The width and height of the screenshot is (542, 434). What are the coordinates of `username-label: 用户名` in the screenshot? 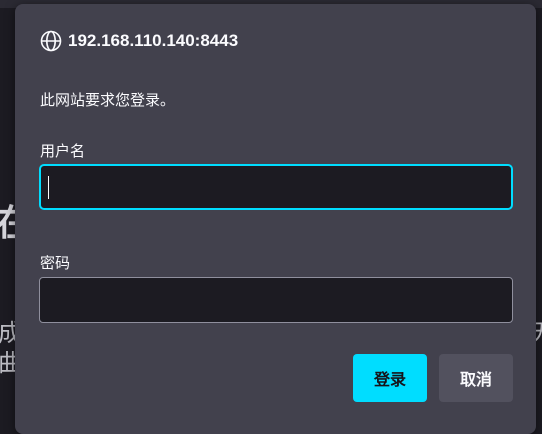 It's located at (63, 151).